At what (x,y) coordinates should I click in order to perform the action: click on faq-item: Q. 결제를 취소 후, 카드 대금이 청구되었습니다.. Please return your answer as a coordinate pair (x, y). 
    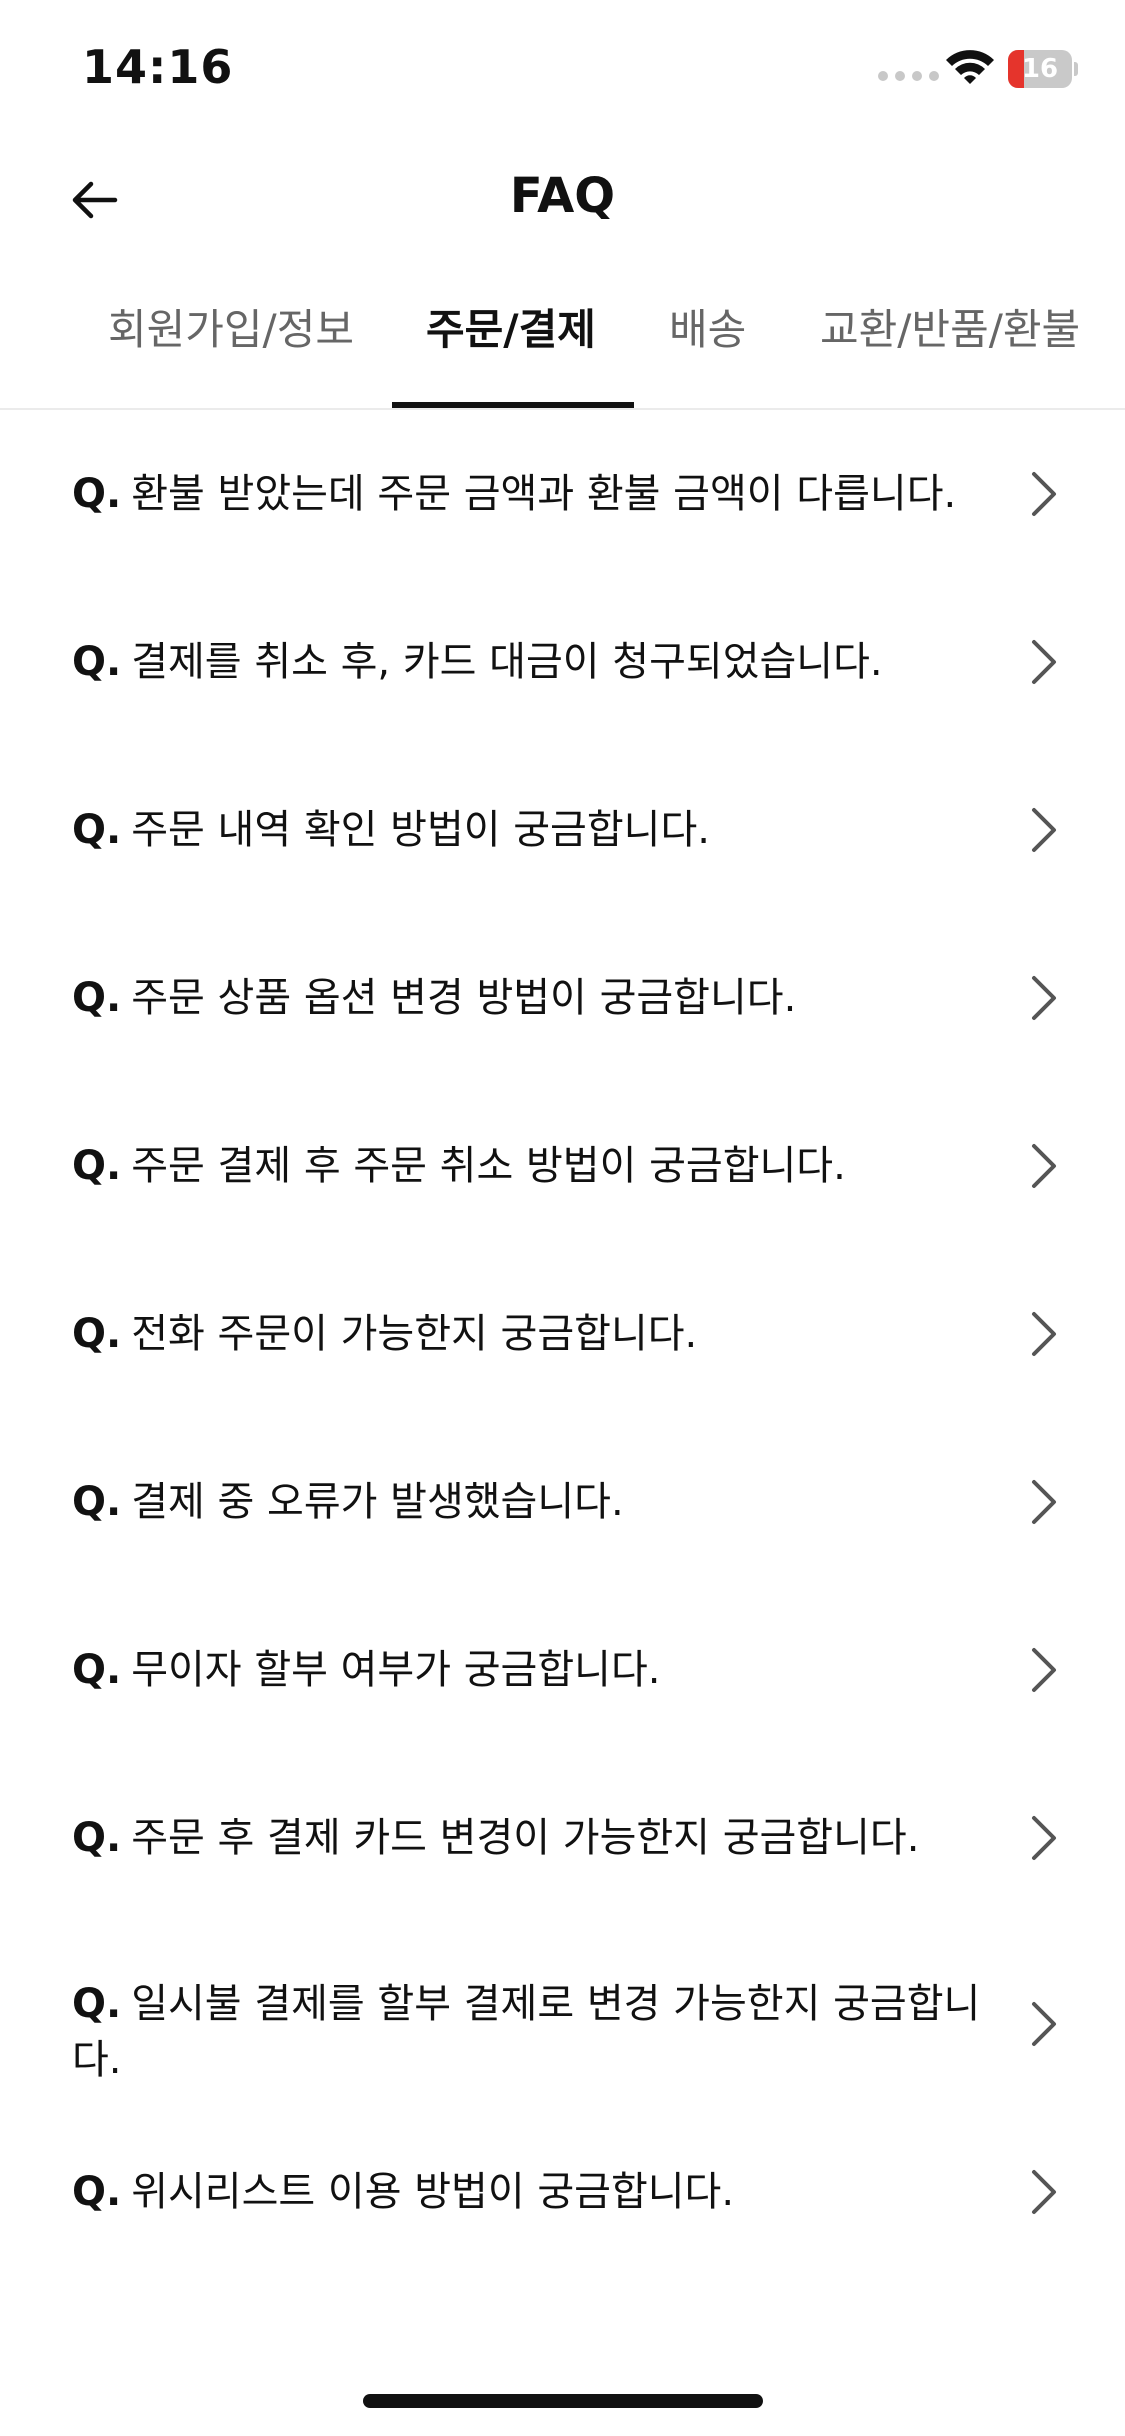
    Looking at the image, I should click on (562, 662).